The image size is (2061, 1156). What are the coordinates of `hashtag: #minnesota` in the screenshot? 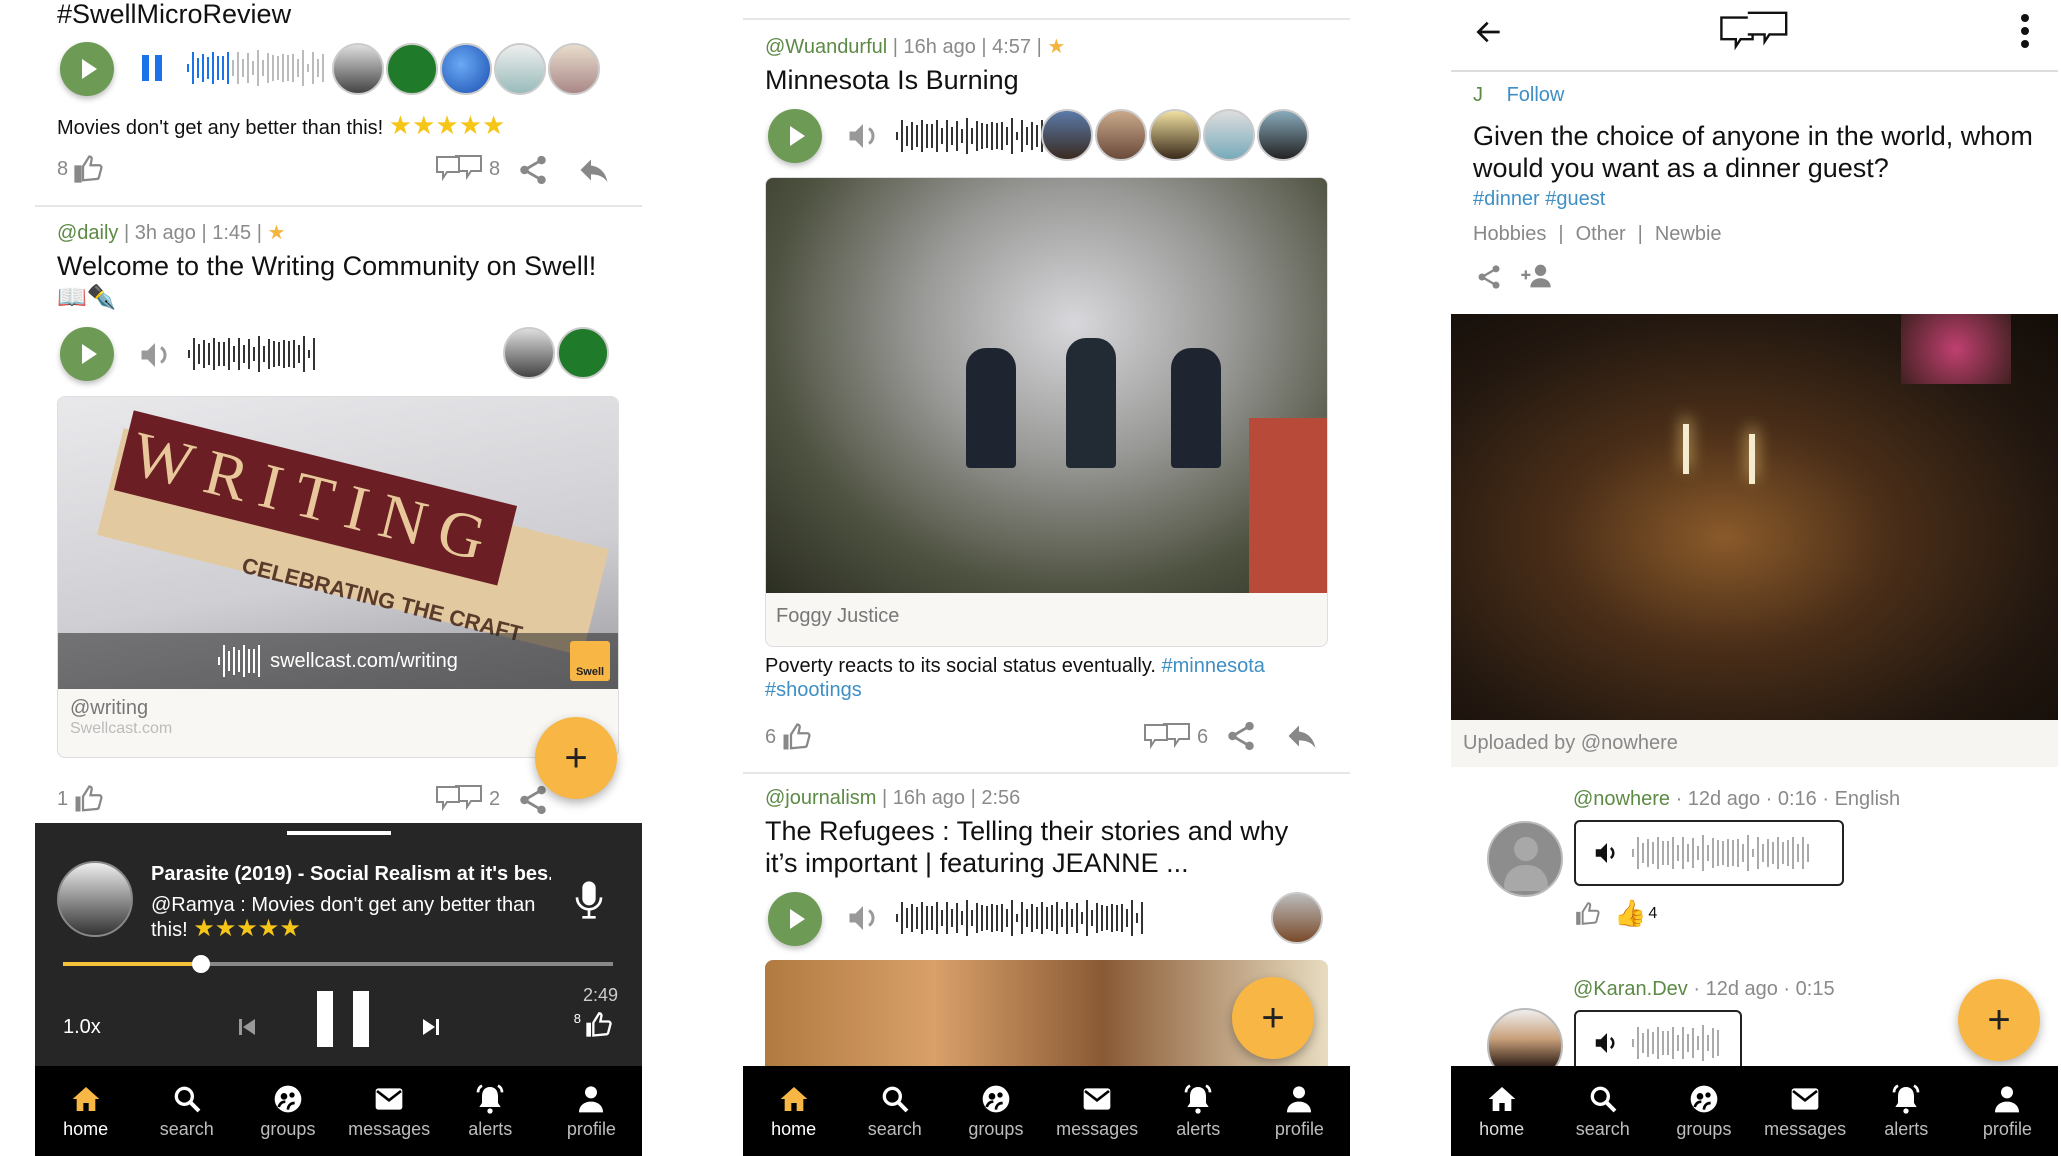 It's located at (1212, 666).